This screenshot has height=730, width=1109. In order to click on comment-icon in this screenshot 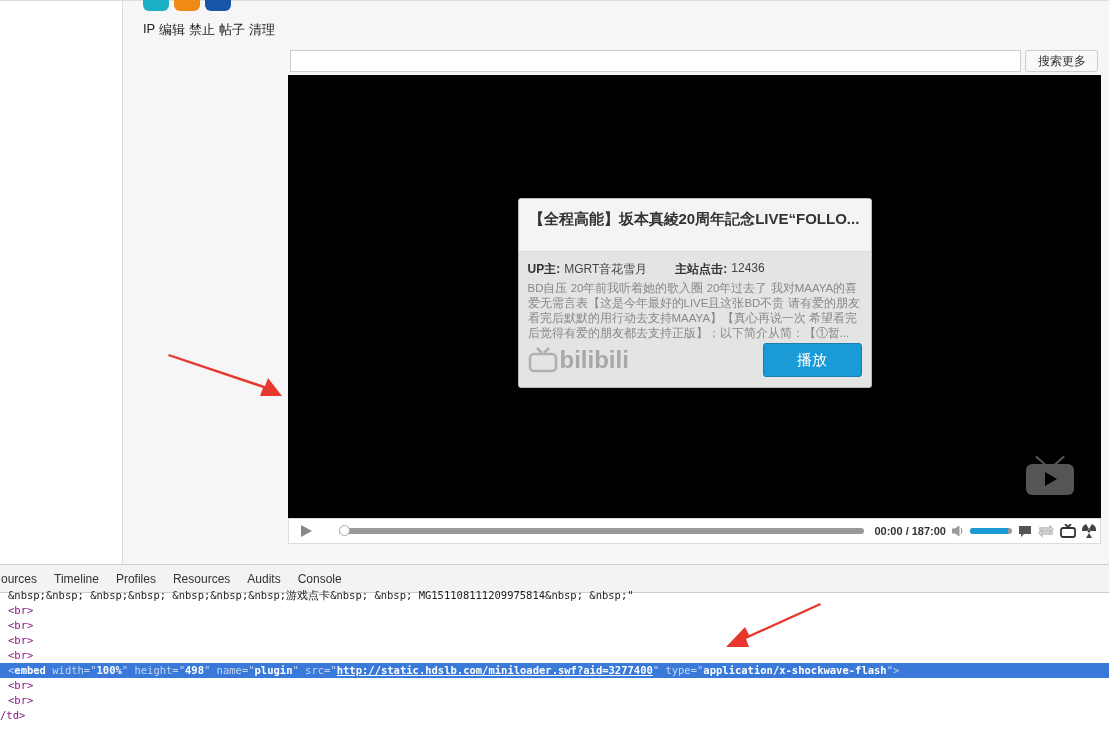, I will do `click(1025, 531)`.